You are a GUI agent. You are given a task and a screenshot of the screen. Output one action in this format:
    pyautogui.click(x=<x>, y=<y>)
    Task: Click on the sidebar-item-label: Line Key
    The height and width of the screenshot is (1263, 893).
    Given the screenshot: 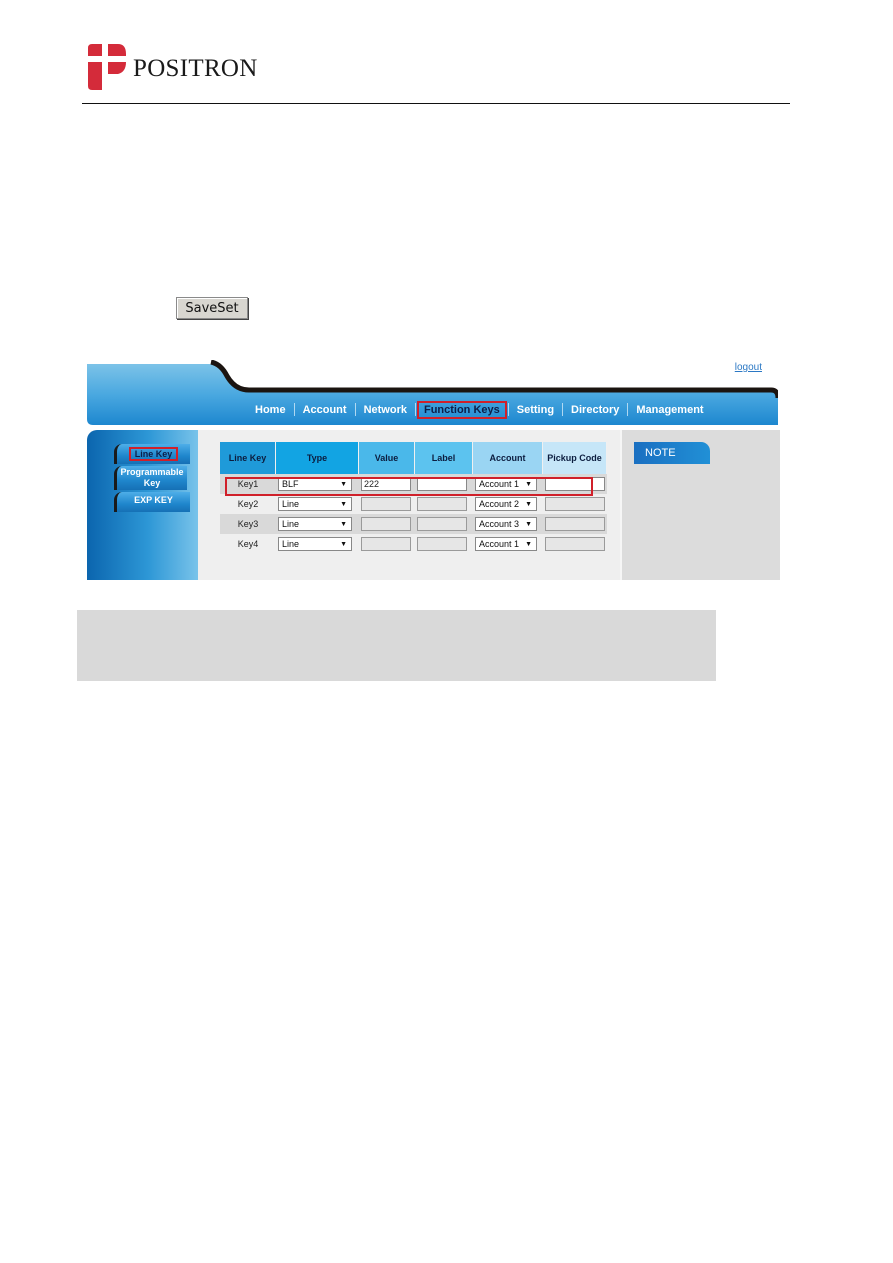 What is the action you would take?
    pyautogui.click(x=153, y=454)
    